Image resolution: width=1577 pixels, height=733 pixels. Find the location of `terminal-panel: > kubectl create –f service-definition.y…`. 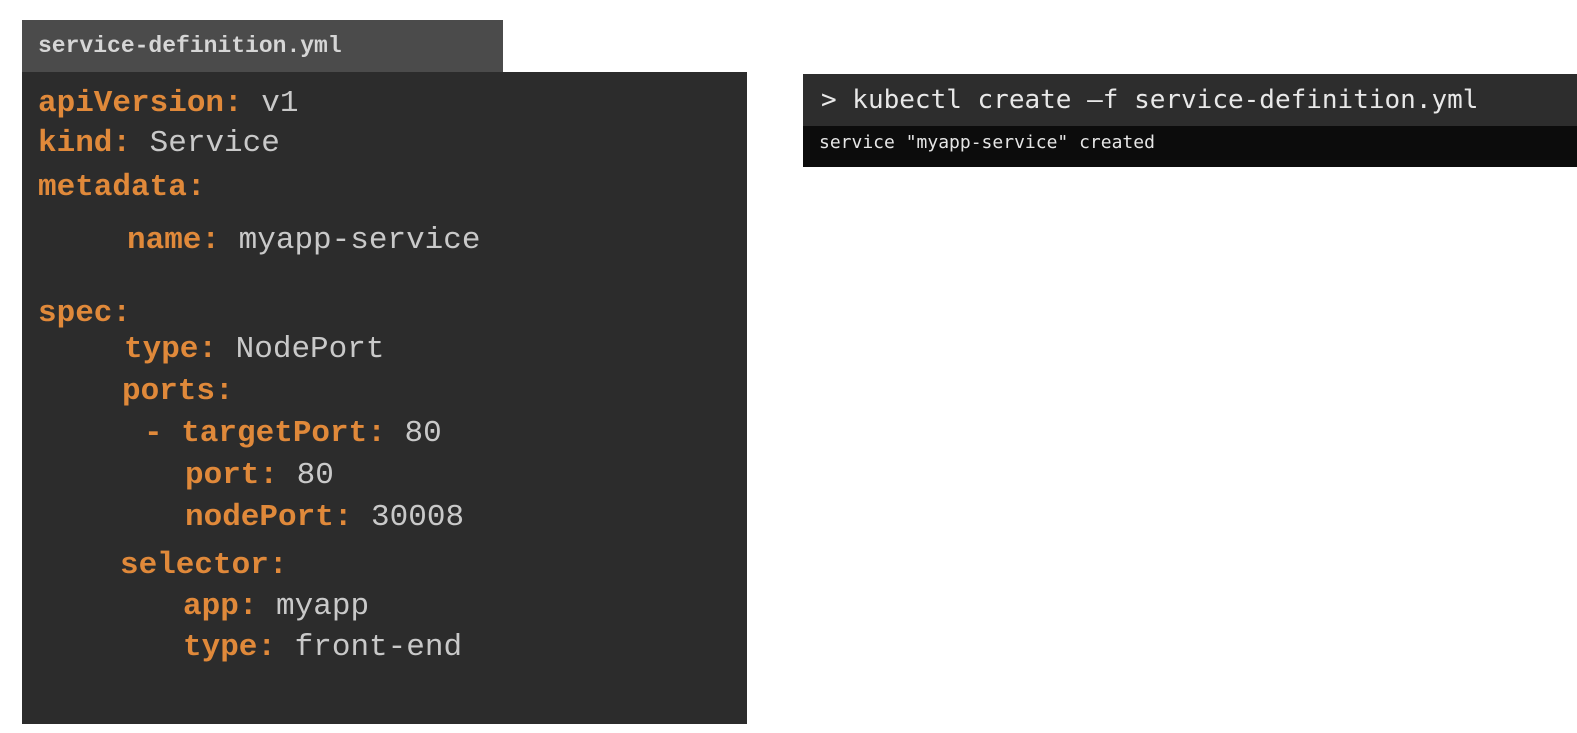

terminal-panel: > kubectl create –f service-definition.y… is located at coordinates (1190, 120).